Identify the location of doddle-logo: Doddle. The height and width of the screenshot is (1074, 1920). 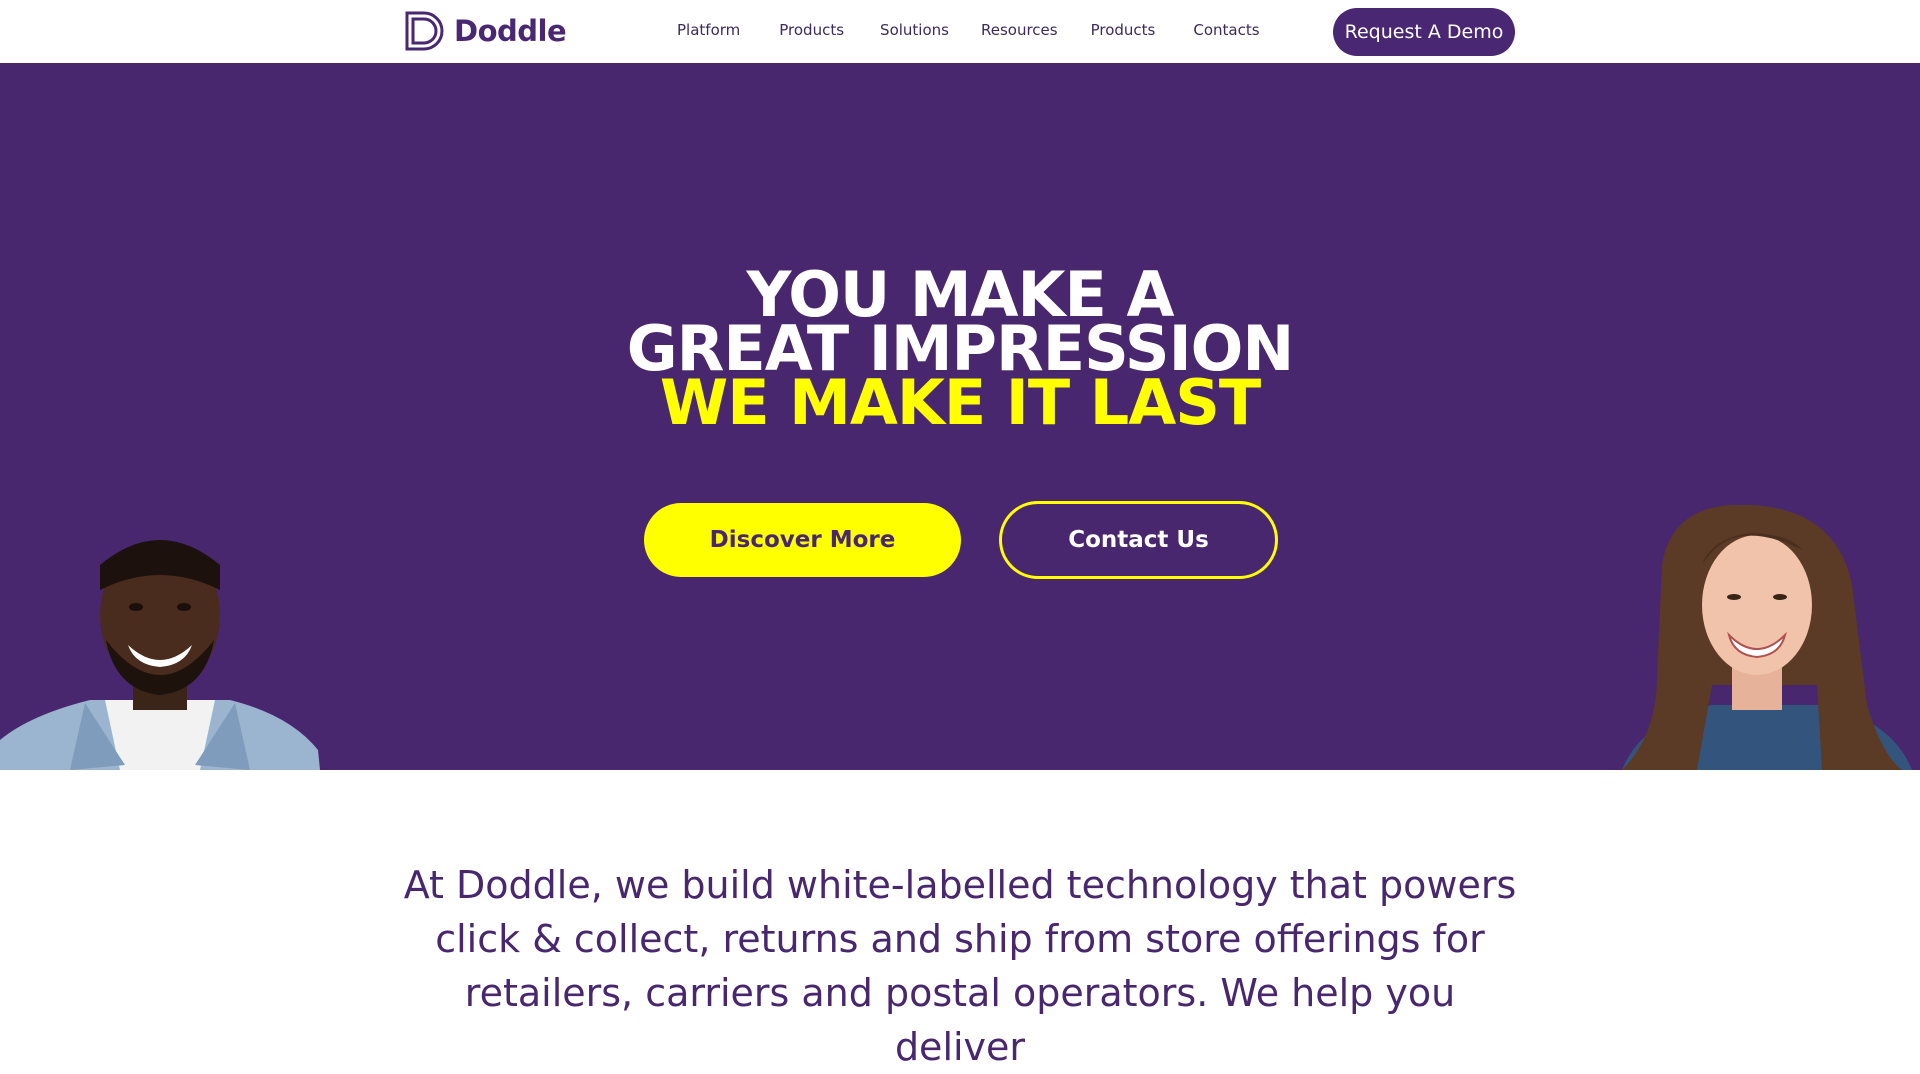
(485, 31).